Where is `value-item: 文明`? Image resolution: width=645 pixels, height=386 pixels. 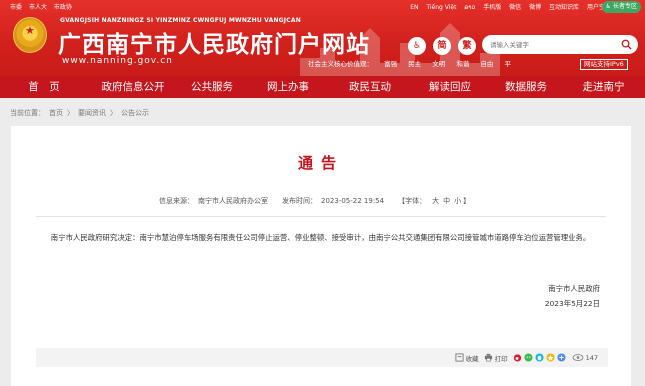 value-item: 文明 is located at coordinates (439, 64).